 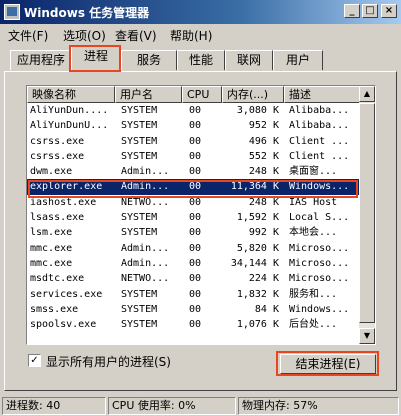 I want to click on cell-name: spoolsv.exe, so click(x=63, y=325).